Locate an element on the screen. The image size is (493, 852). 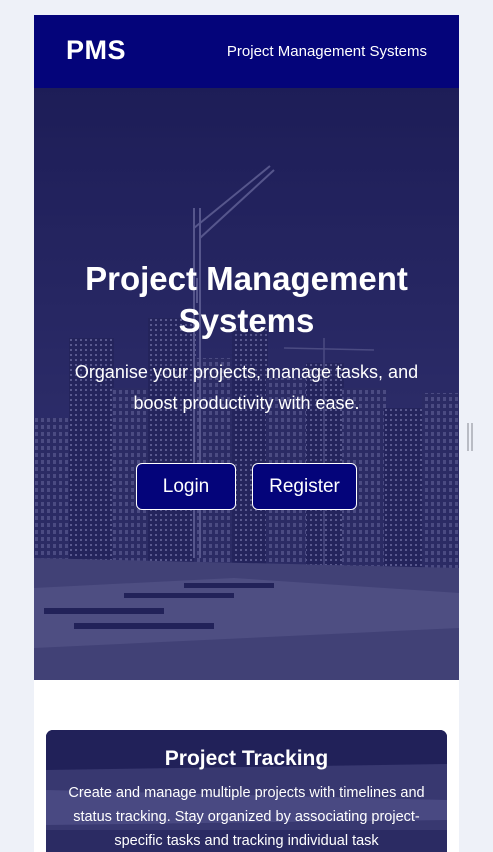
hero-title: Project Management Systems is located at coordinates (246, 299).